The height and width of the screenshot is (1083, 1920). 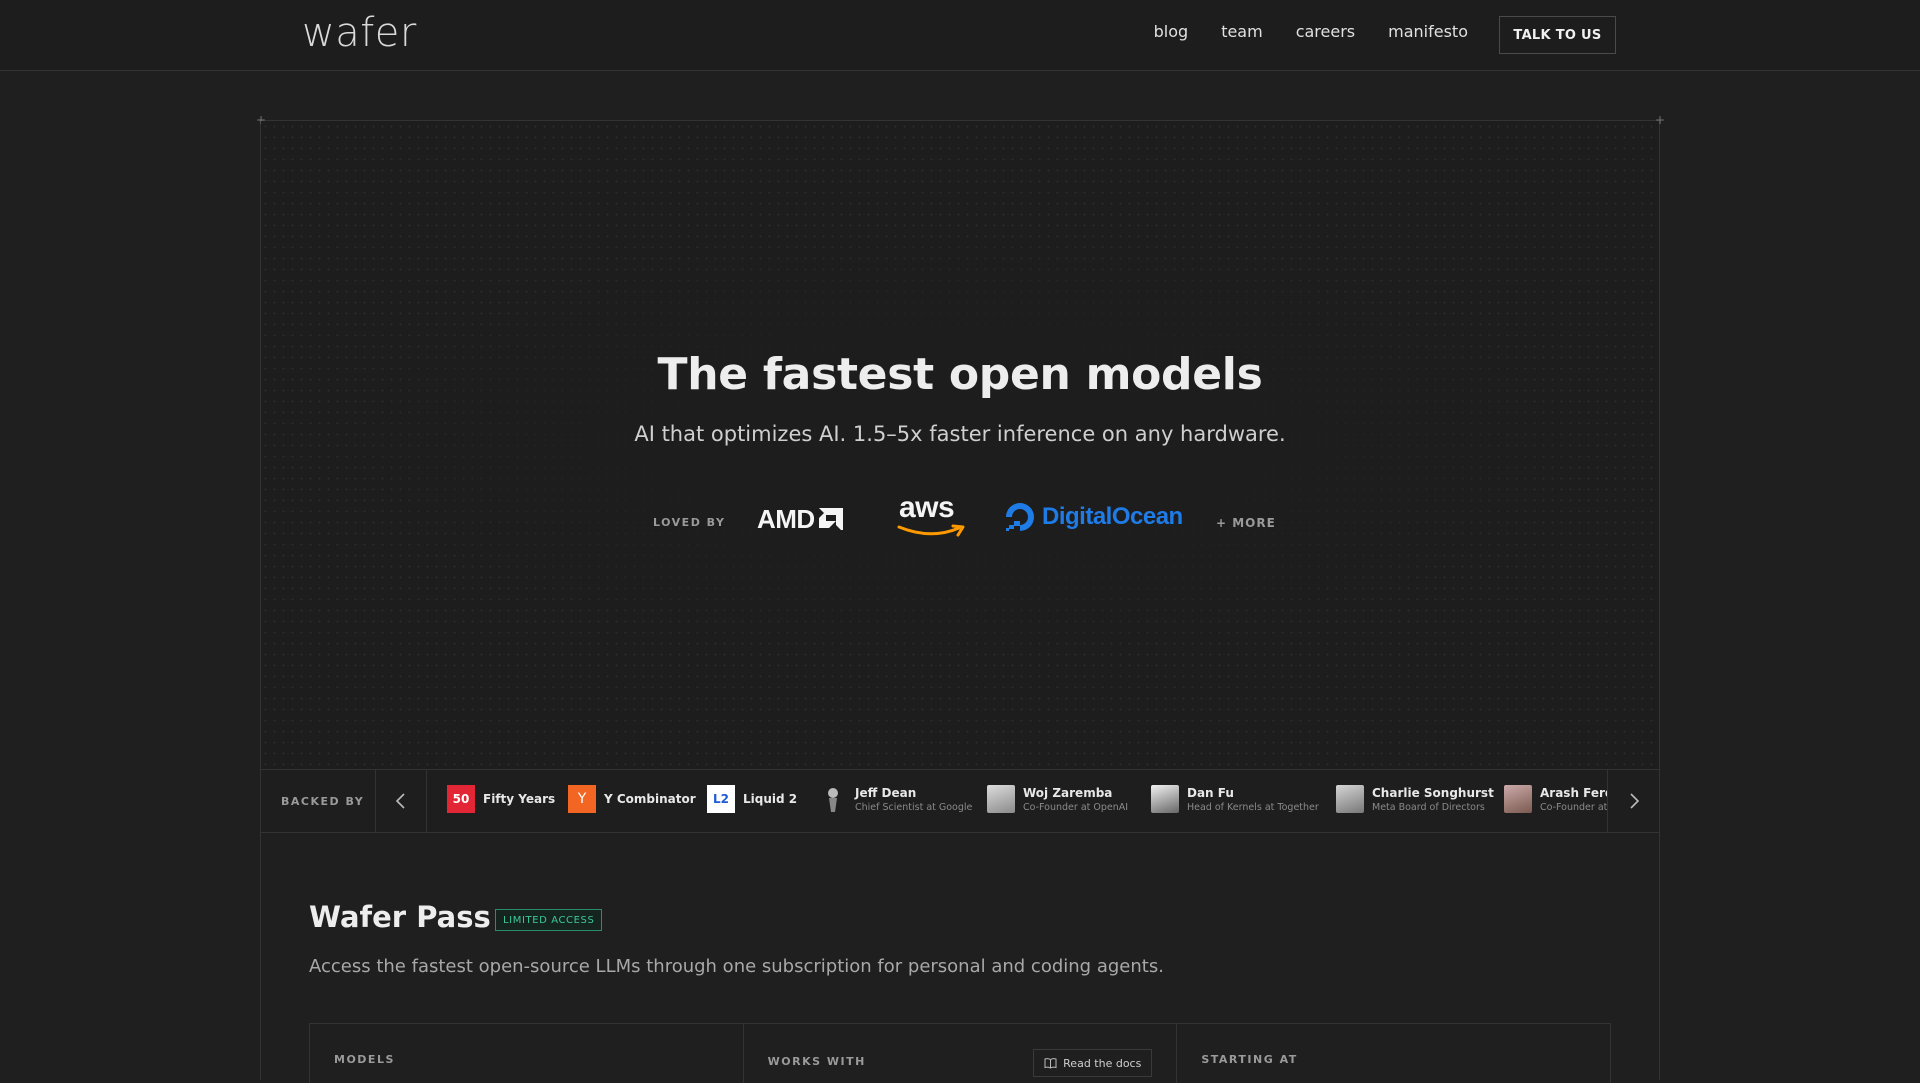 I want to click on investor-item: Jeff Dean Chief Scientist at Google, so click(x=895, y=799).